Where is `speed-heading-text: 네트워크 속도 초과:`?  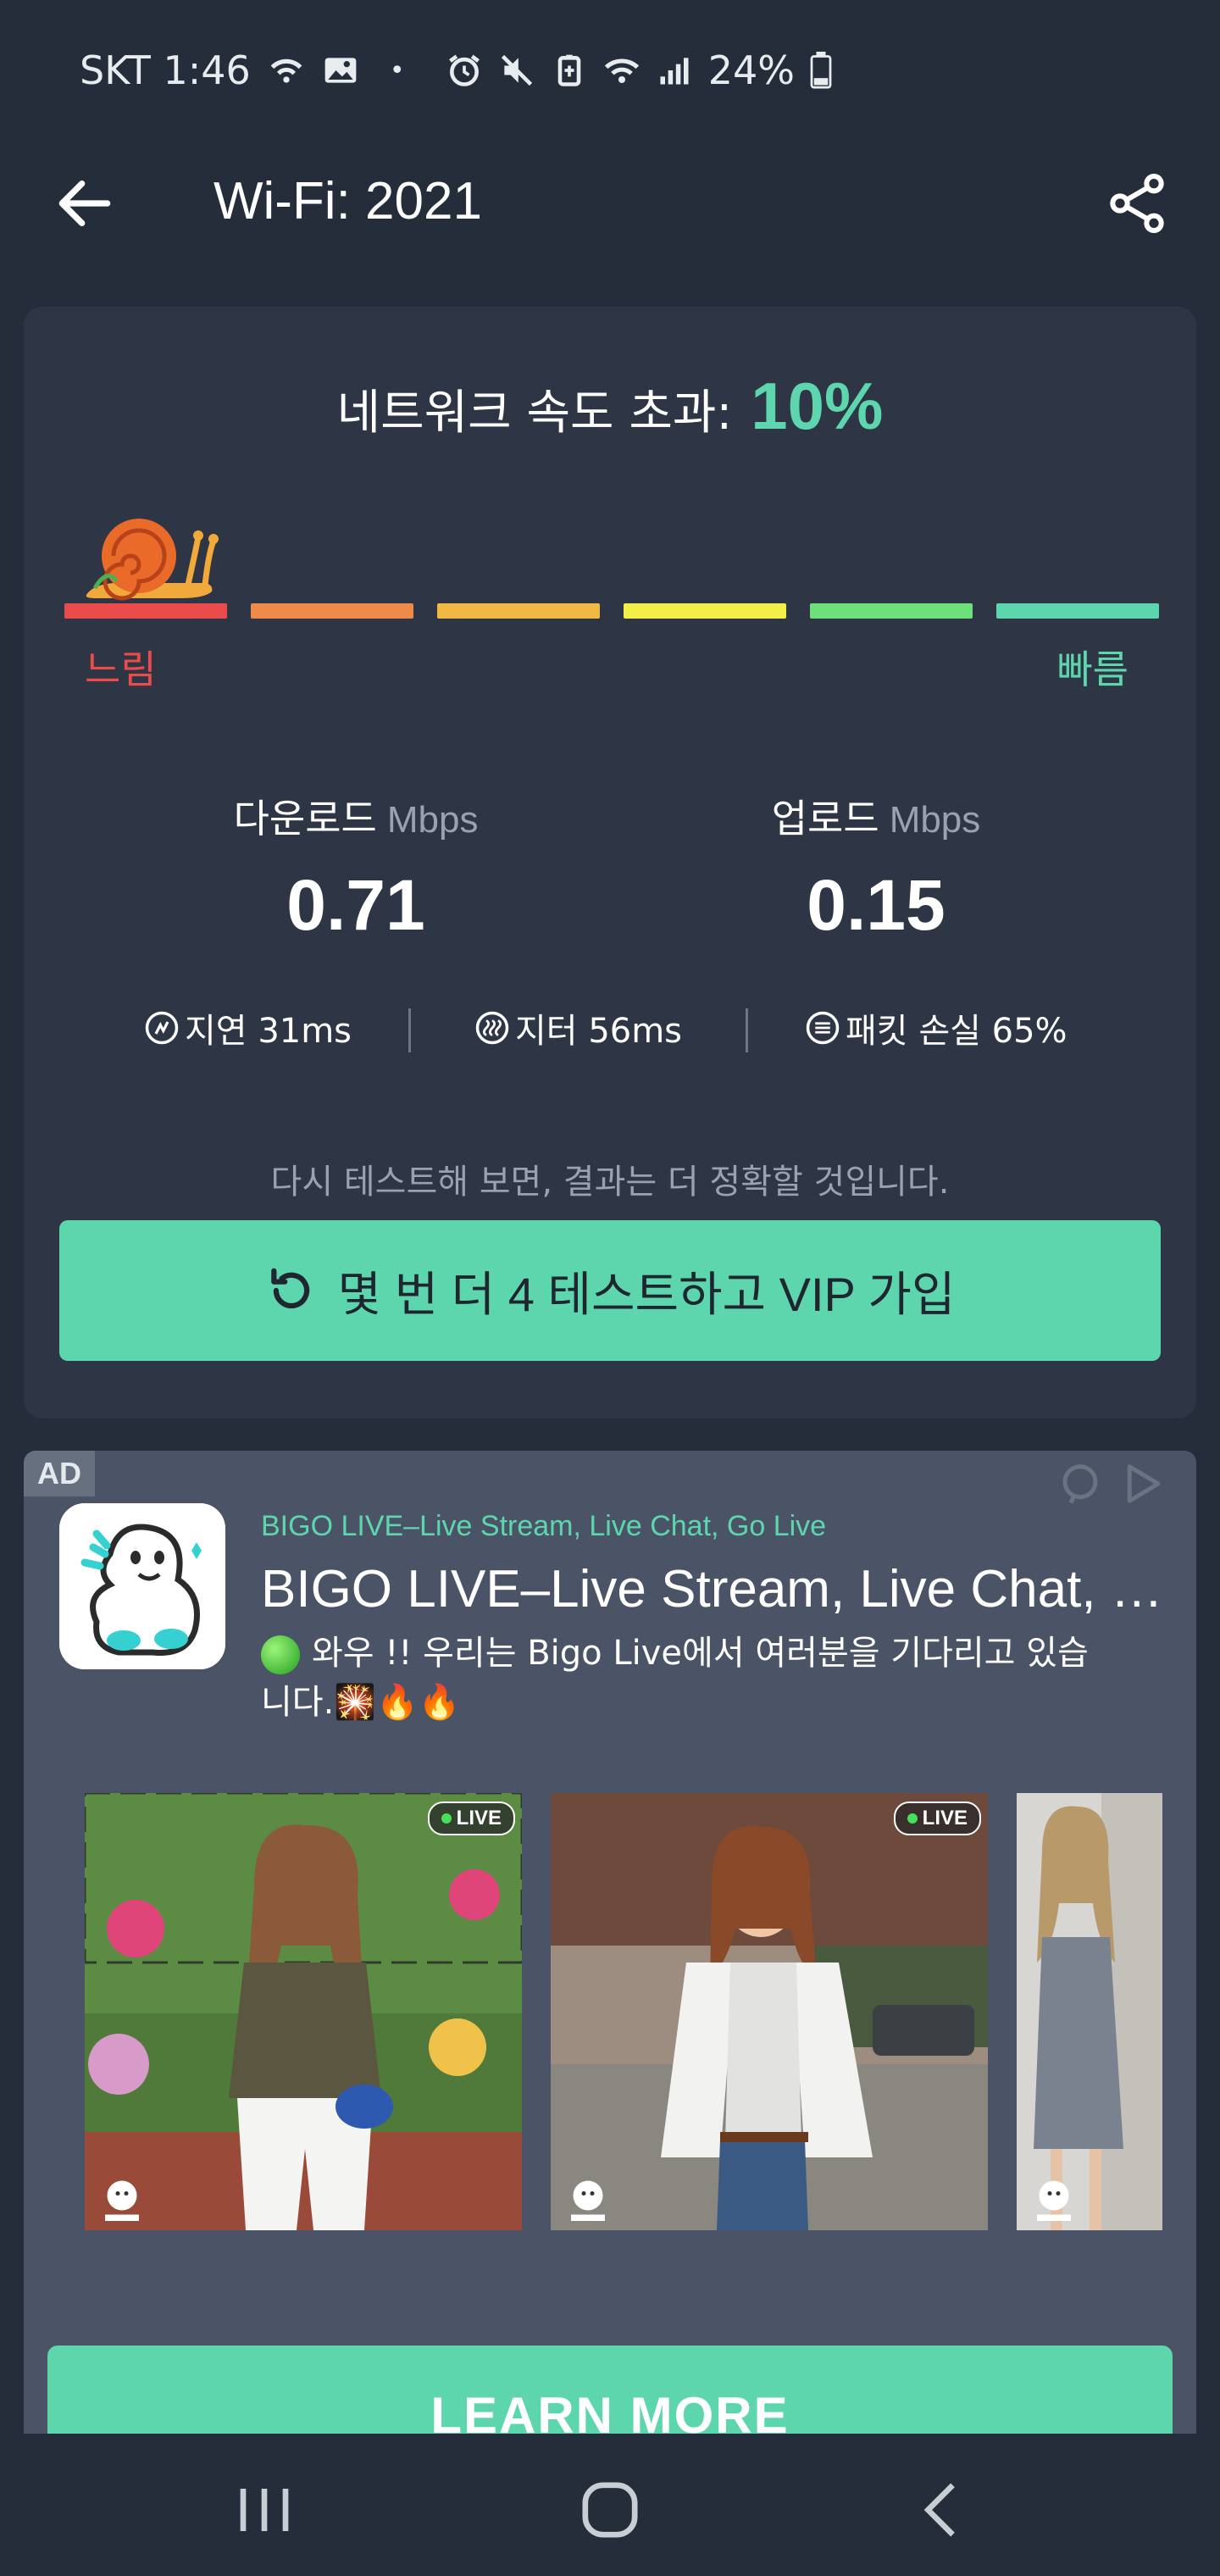
speed-heading-text: 네트워크 속도 초과: is located at coordinates (534, 413).